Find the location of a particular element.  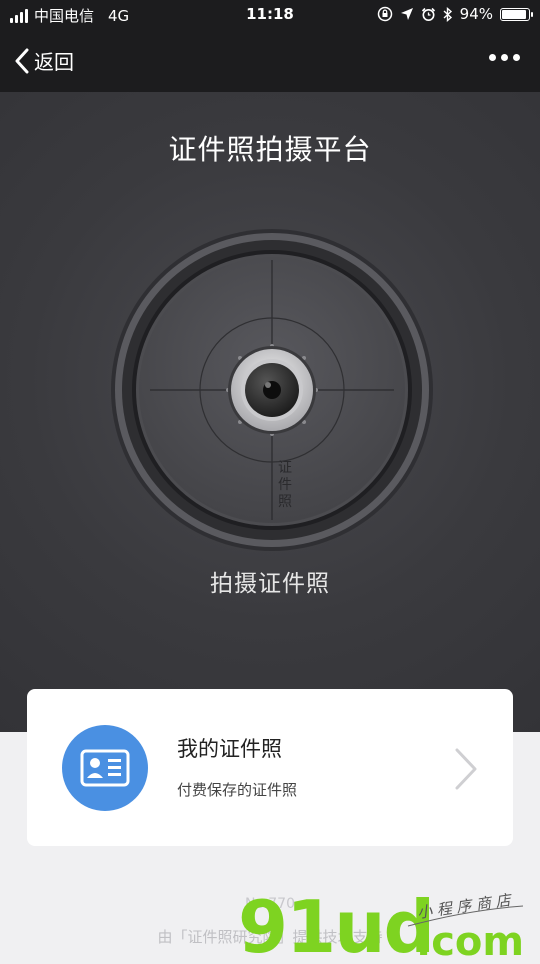

battery-icon is located at coordinates (516, 14).